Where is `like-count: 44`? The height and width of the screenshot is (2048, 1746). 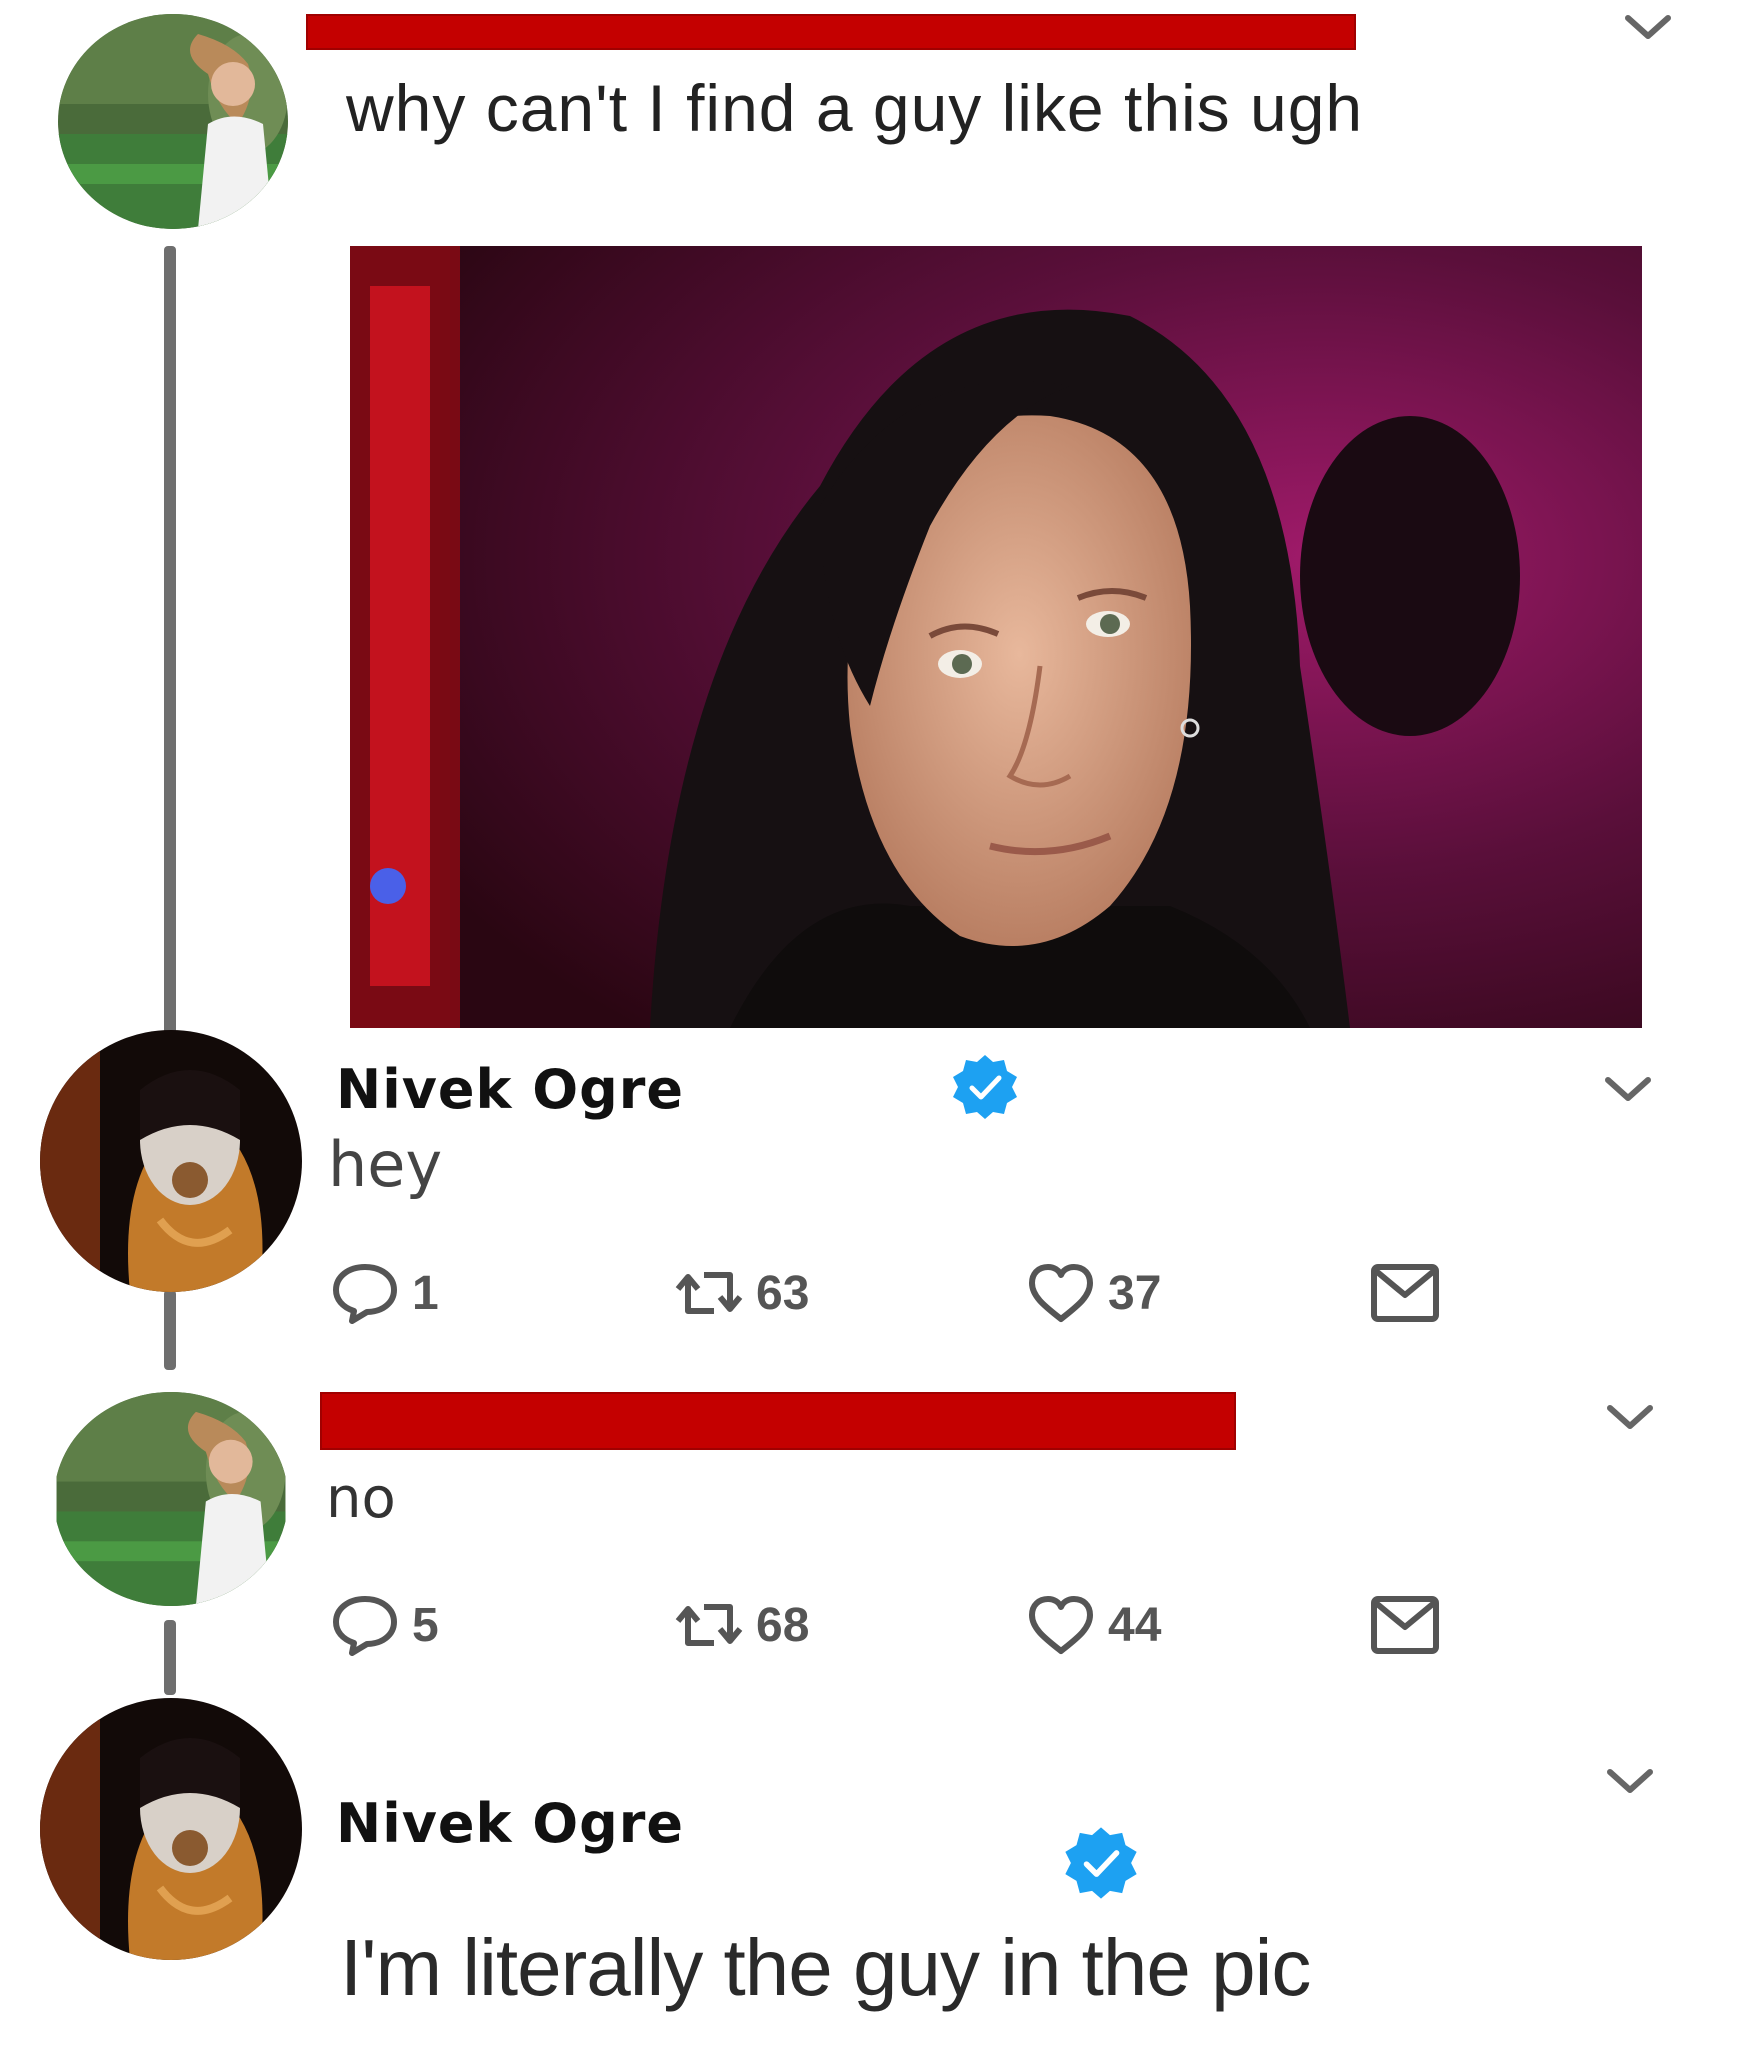 like-count: 44 is located at coordinates (1135, 1625).